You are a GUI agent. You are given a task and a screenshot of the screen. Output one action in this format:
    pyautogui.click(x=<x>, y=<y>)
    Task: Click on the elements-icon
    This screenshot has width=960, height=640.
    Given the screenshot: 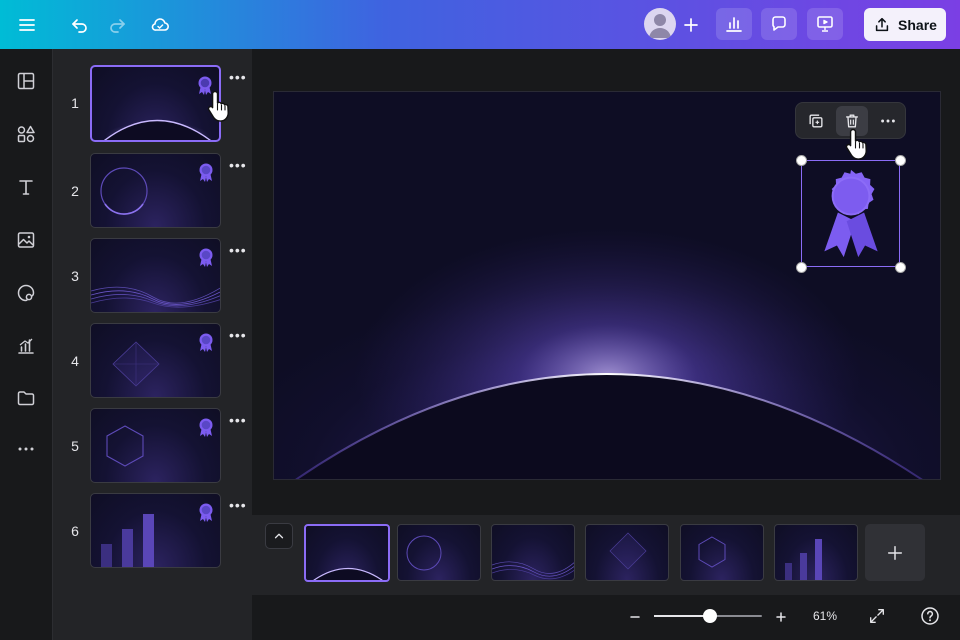 What is the action you would take?
    pyautogui.click(x=26, y=134)
    